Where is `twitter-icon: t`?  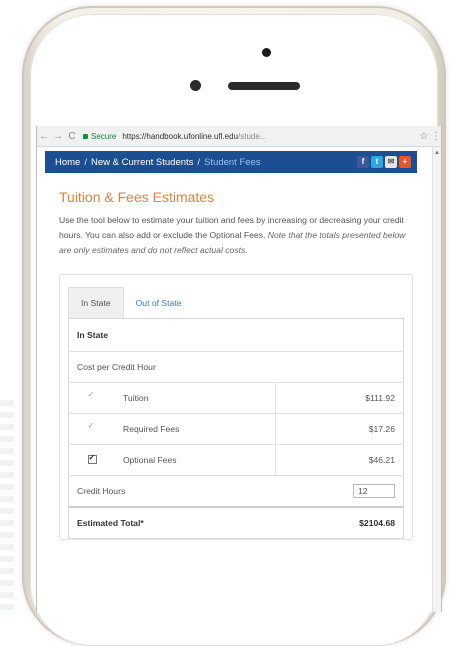 twitter-icon: t is located at coordinates (377, 162).